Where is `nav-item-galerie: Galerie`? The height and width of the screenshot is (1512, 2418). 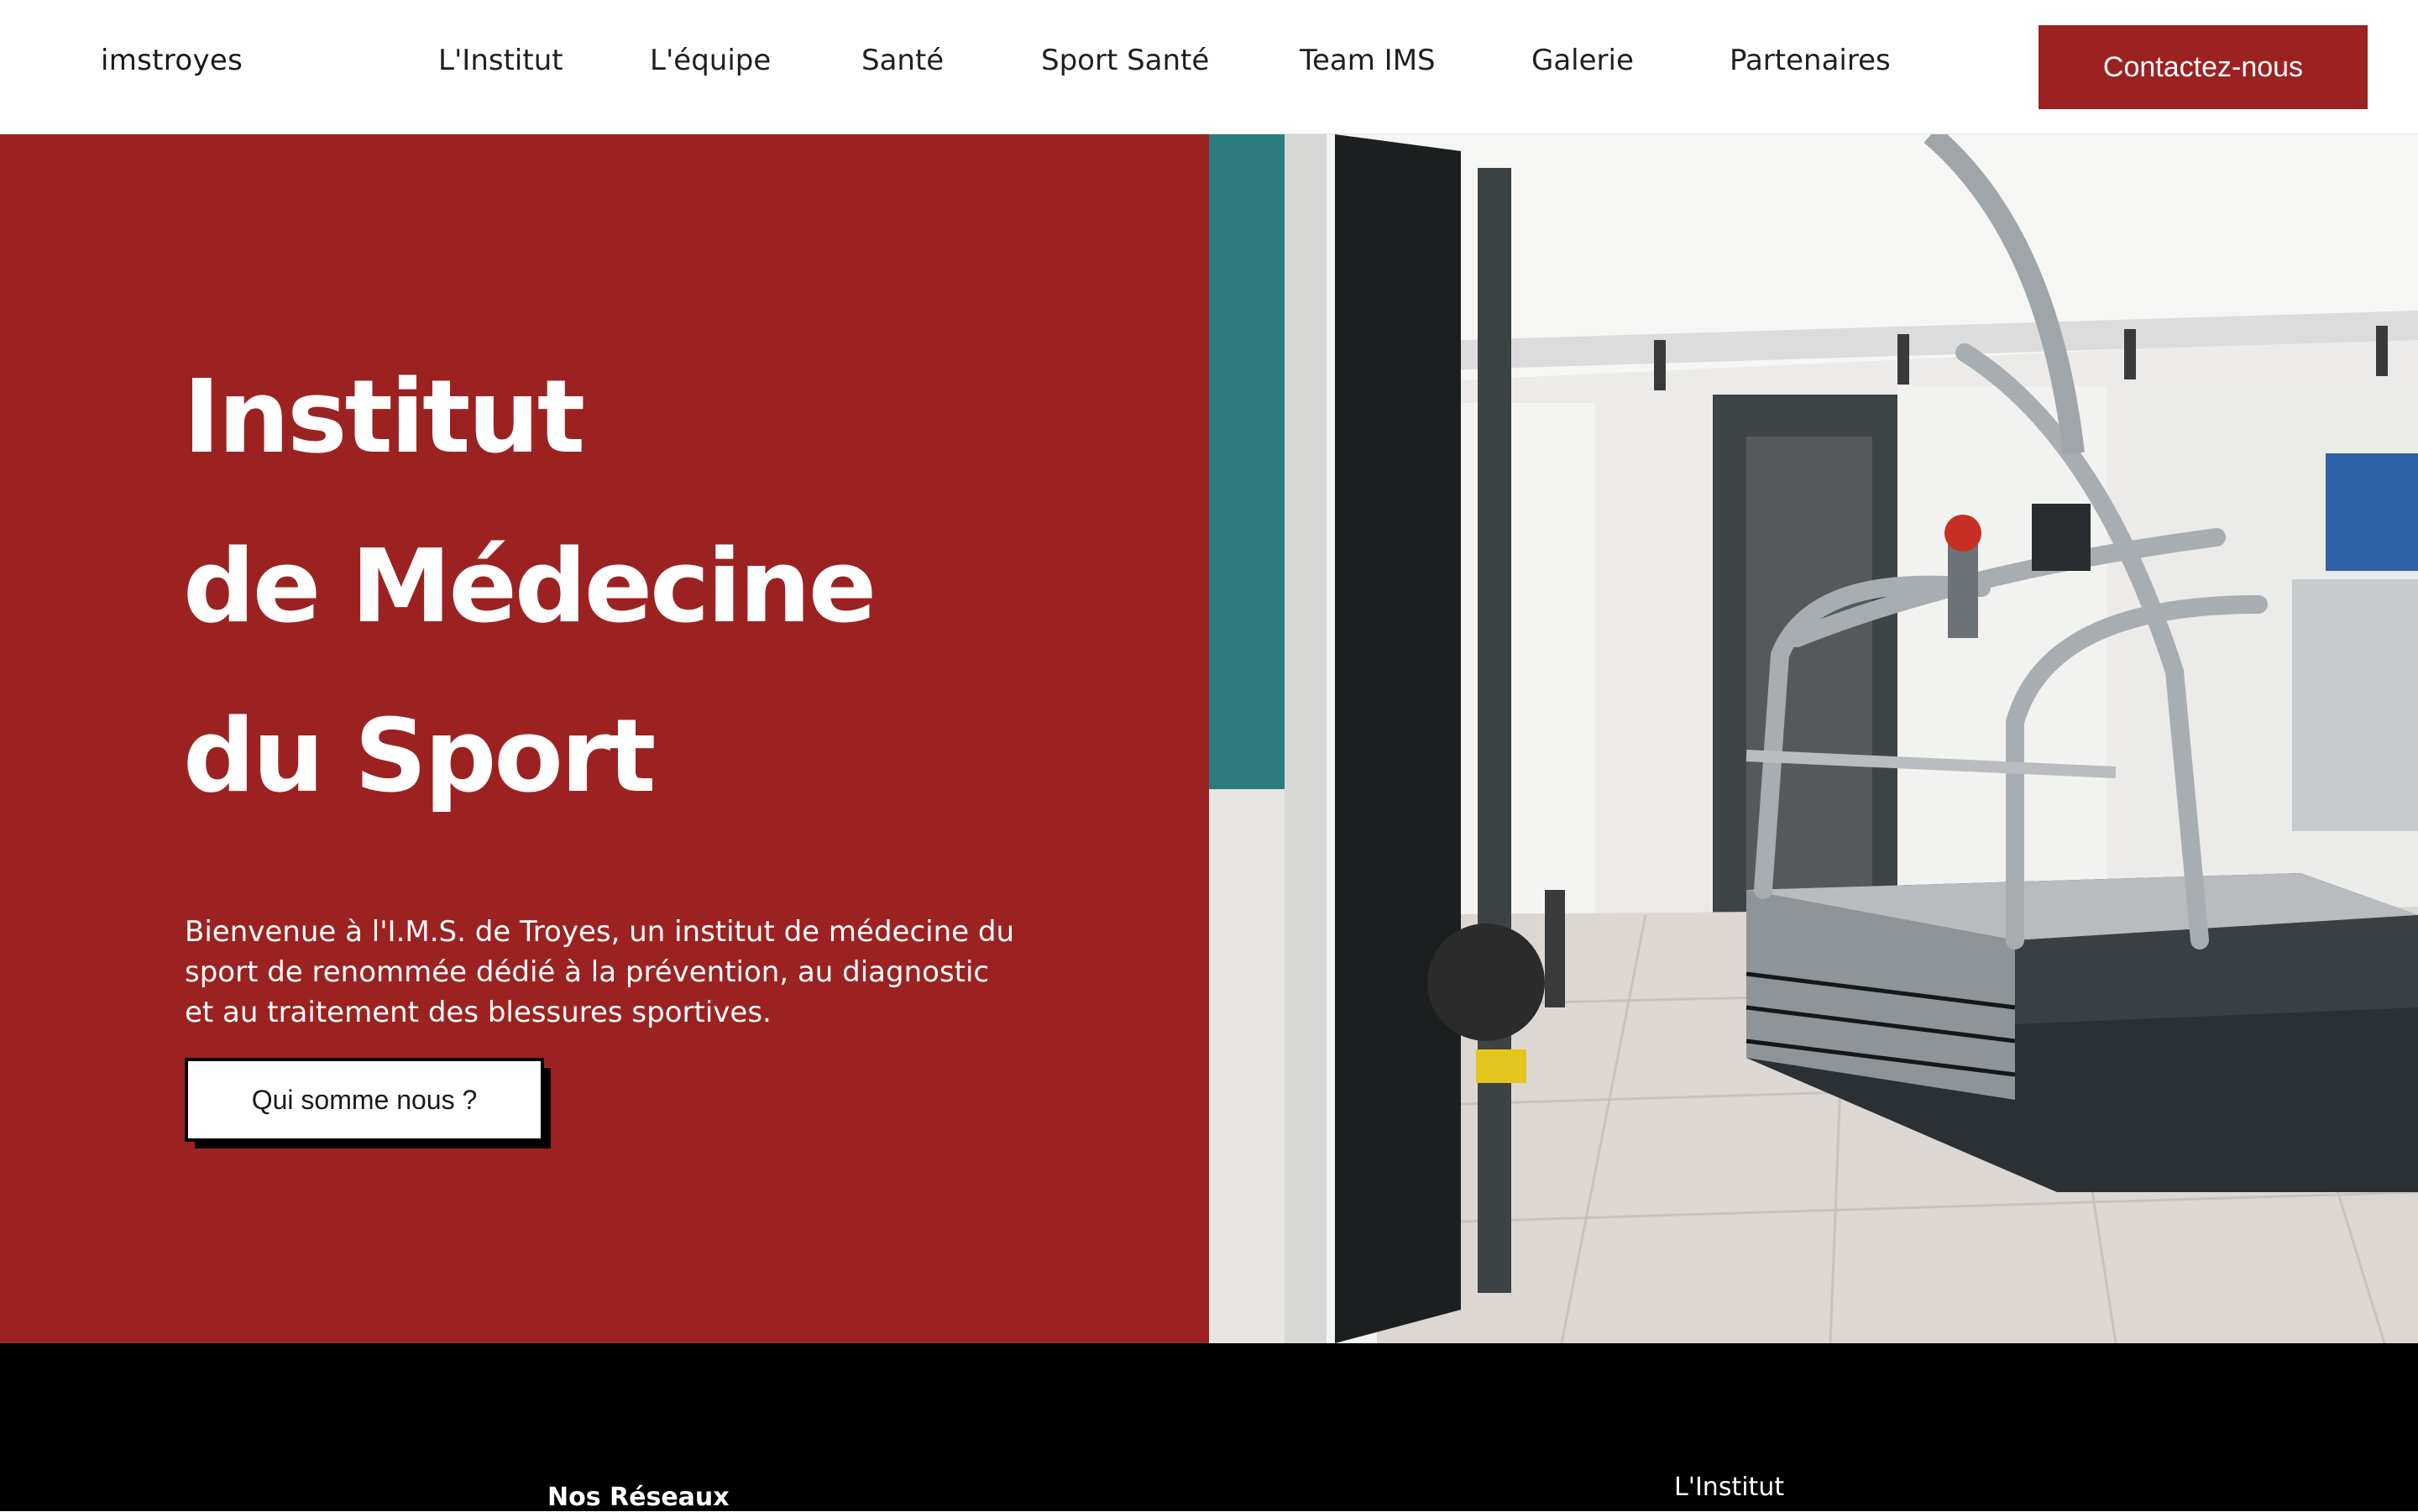
nav-item-galerie: Galerie is located at coordinates (1582, 60).